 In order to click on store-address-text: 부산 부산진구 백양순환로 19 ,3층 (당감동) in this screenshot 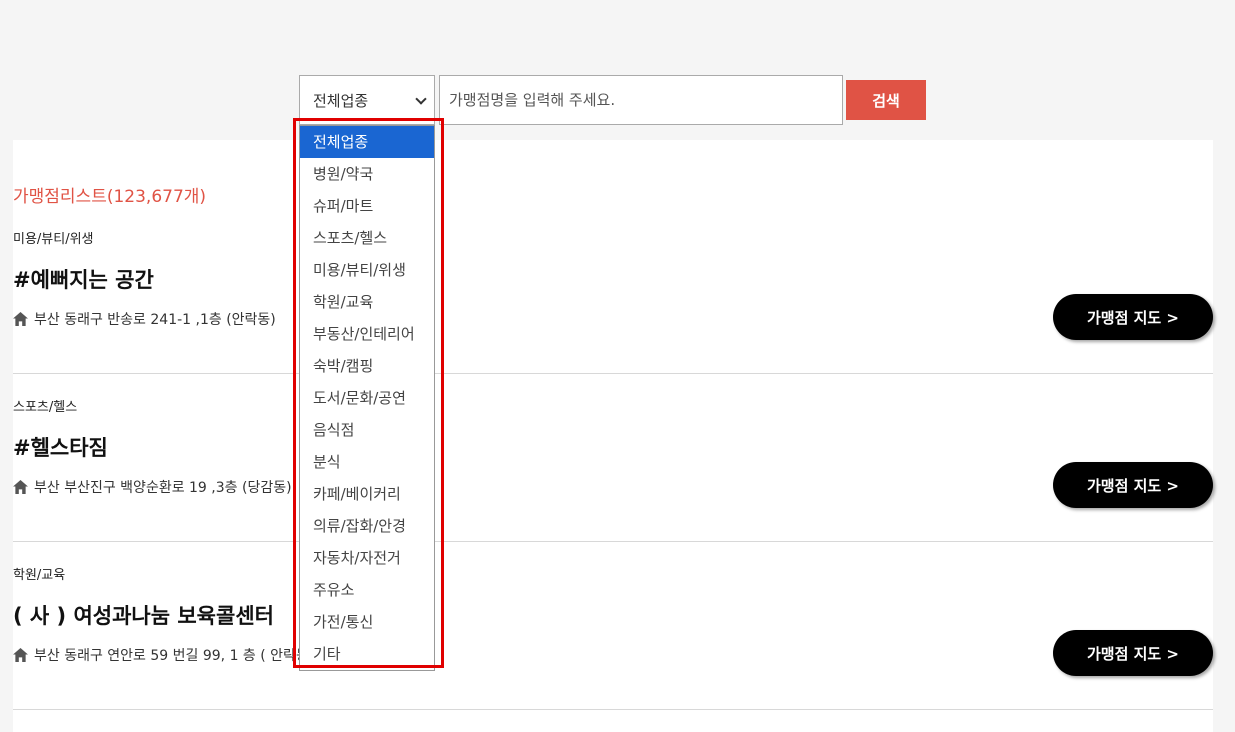, I will do `click(163, 488)`.